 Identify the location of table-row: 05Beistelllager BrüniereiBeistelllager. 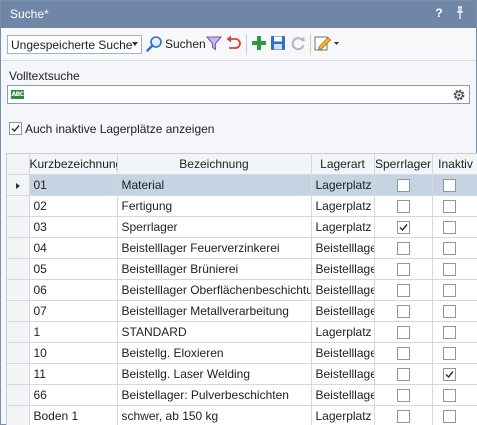
(242, 269).